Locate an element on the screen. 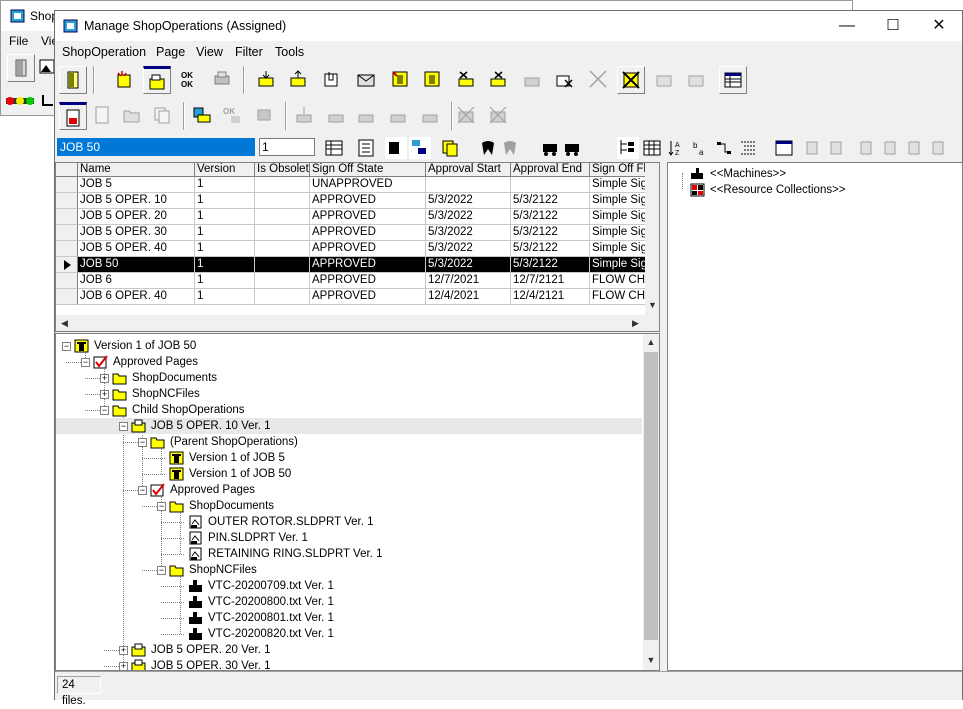  import-button is located at coordinates (299, 80).